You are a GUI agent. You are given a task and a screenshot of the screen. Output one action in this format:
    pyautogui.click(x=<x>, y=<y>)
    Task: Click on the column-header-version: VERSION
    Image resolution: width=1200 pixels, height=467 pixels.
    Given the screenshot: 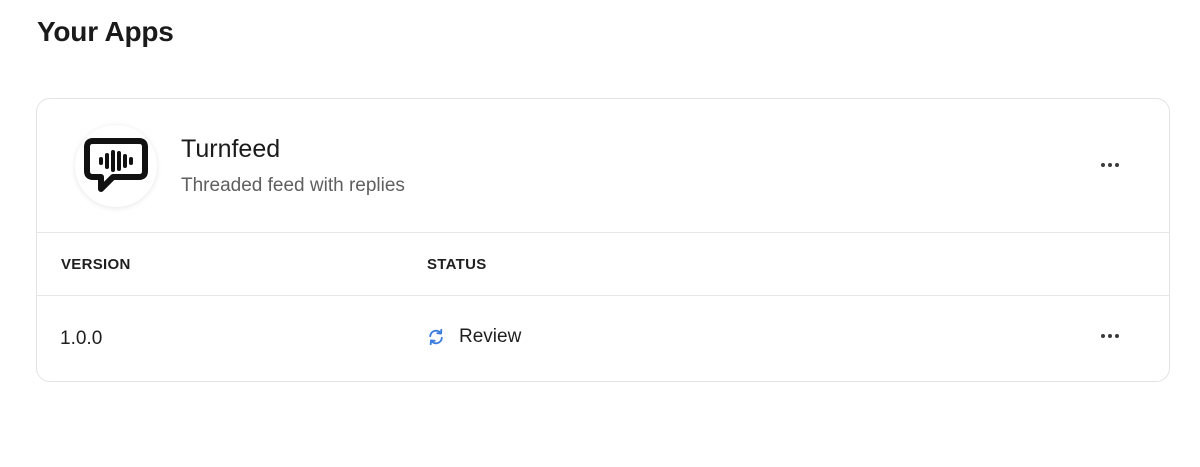 What is the action you would take?
    pyautogui.click(x=96, y=264)
    